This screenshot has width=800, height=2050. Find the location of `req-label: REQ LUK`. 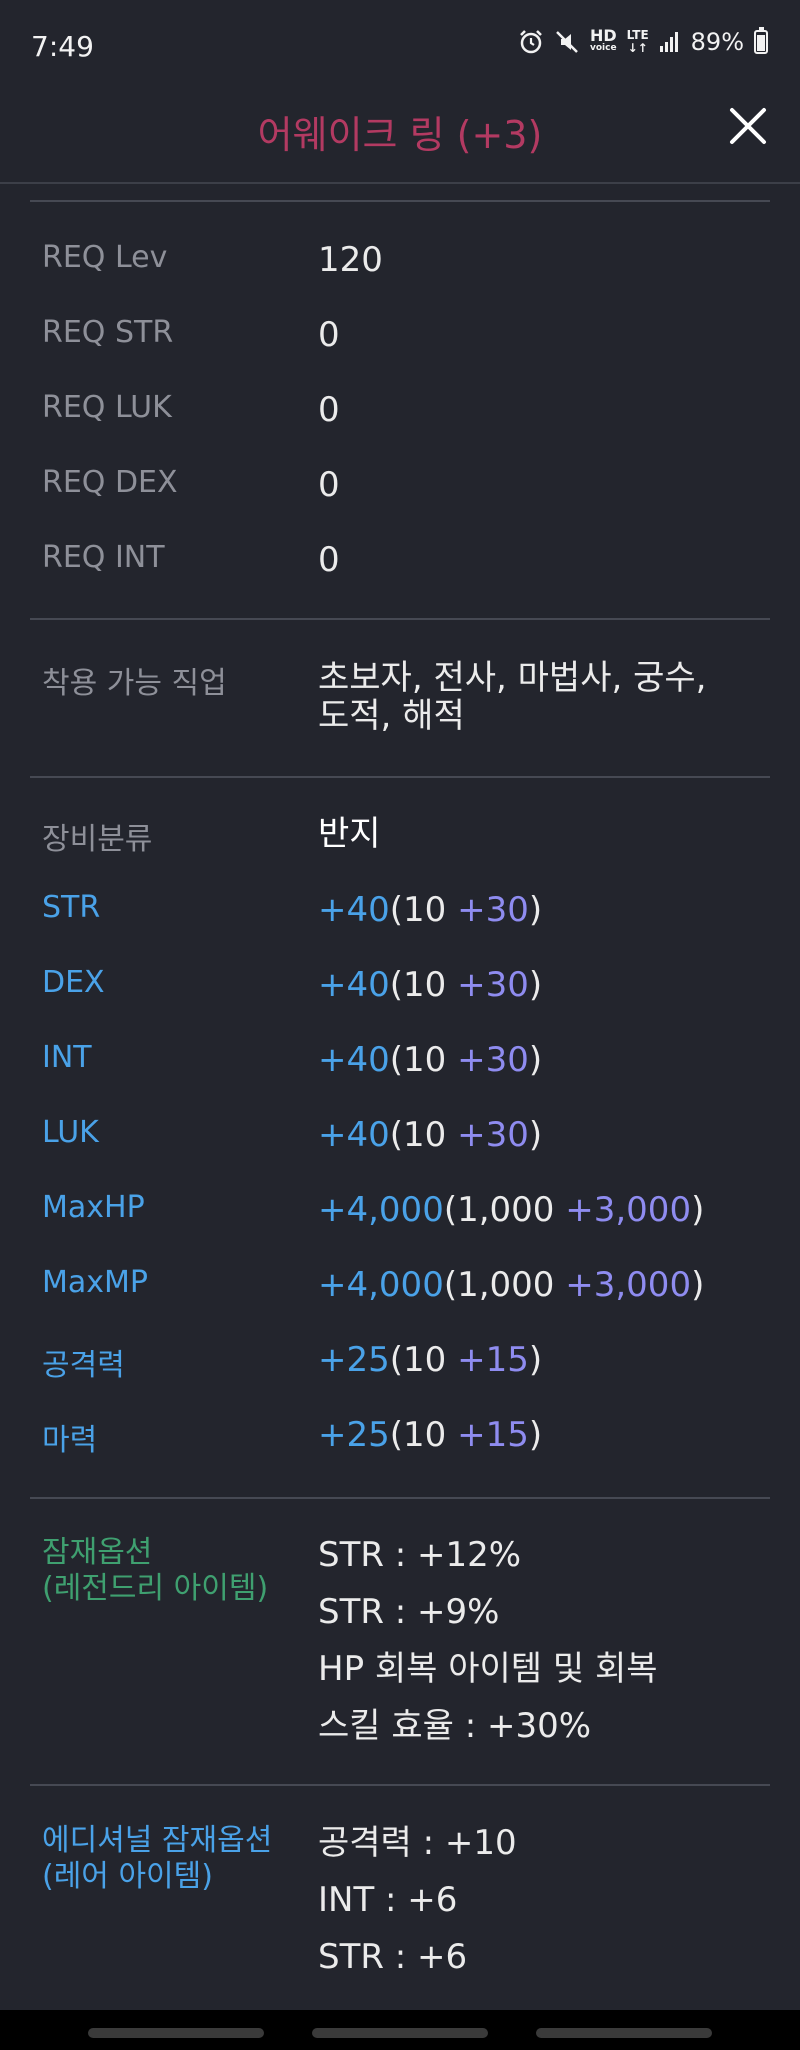

req-label: REQ LUK is located at coordinates (107, 407).